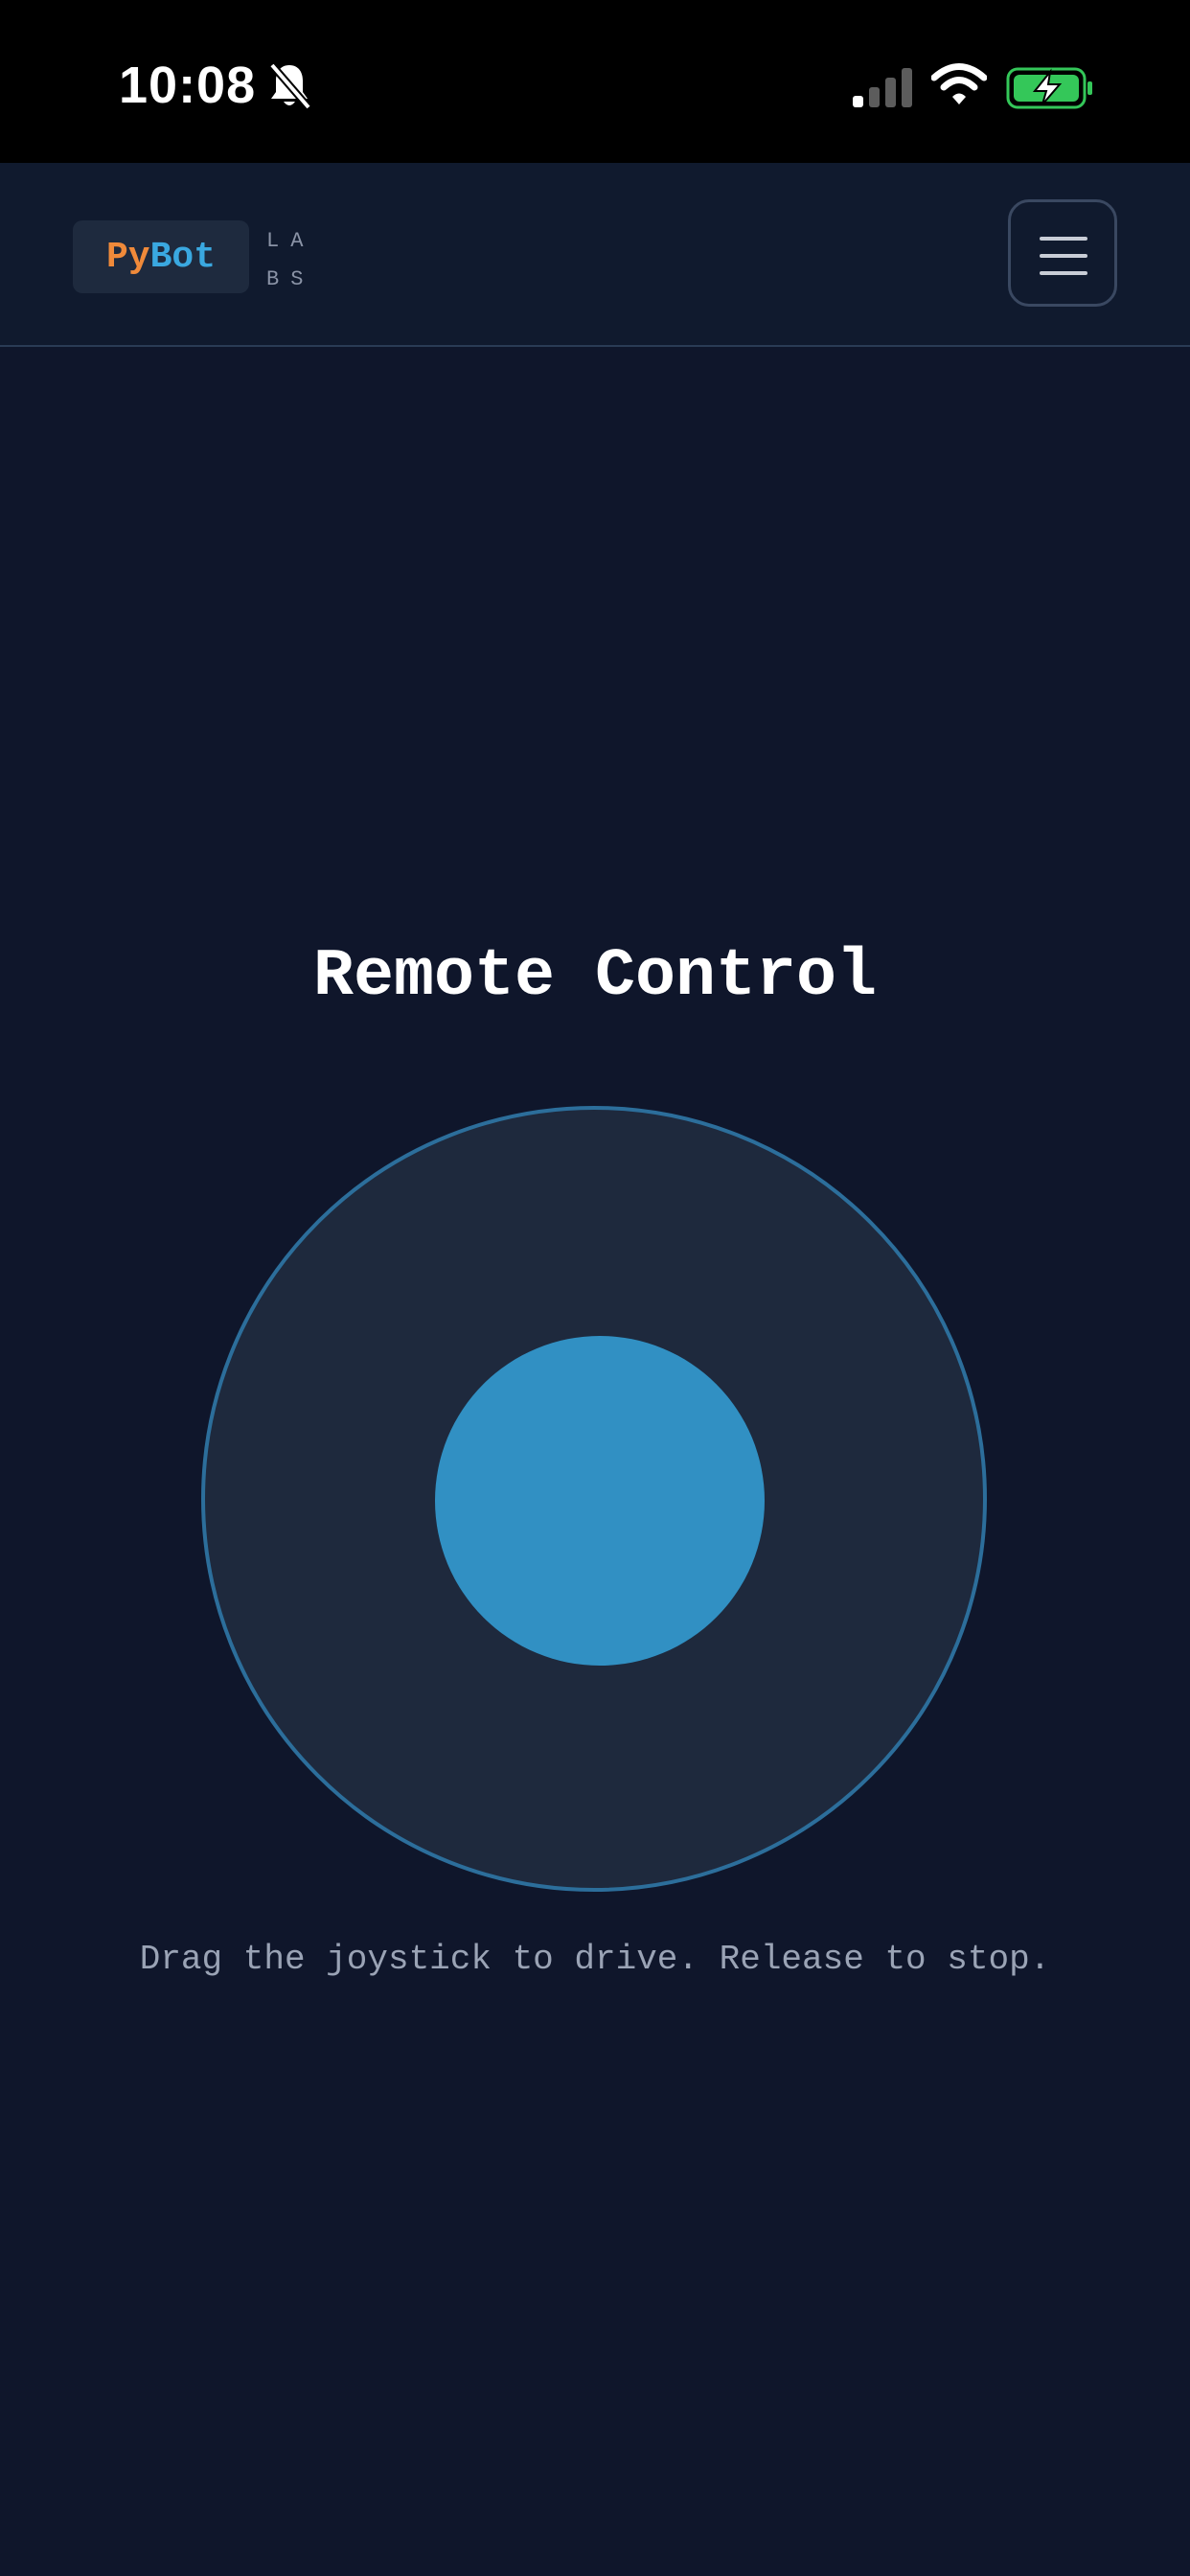  What do you see at coordinates (183, 257) in the screenshot?
I see `logo-bot: Bot` at bounding box center [183, 257].